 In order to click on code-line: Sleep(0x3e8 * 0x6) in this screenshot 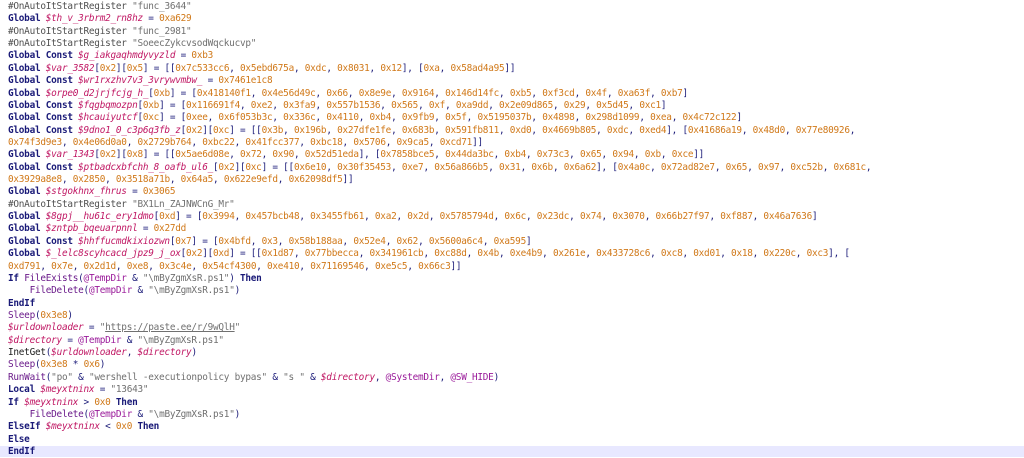, I will do `click(56, 365)`.